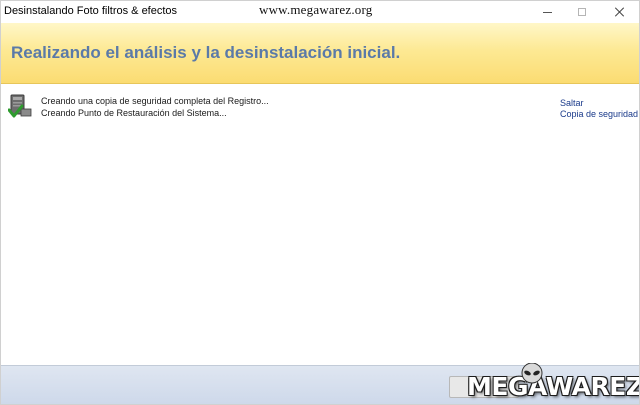 This screenshot has width=640, height=405. I want to click on backup-link: Copia de seguridad, so click(599, 114).